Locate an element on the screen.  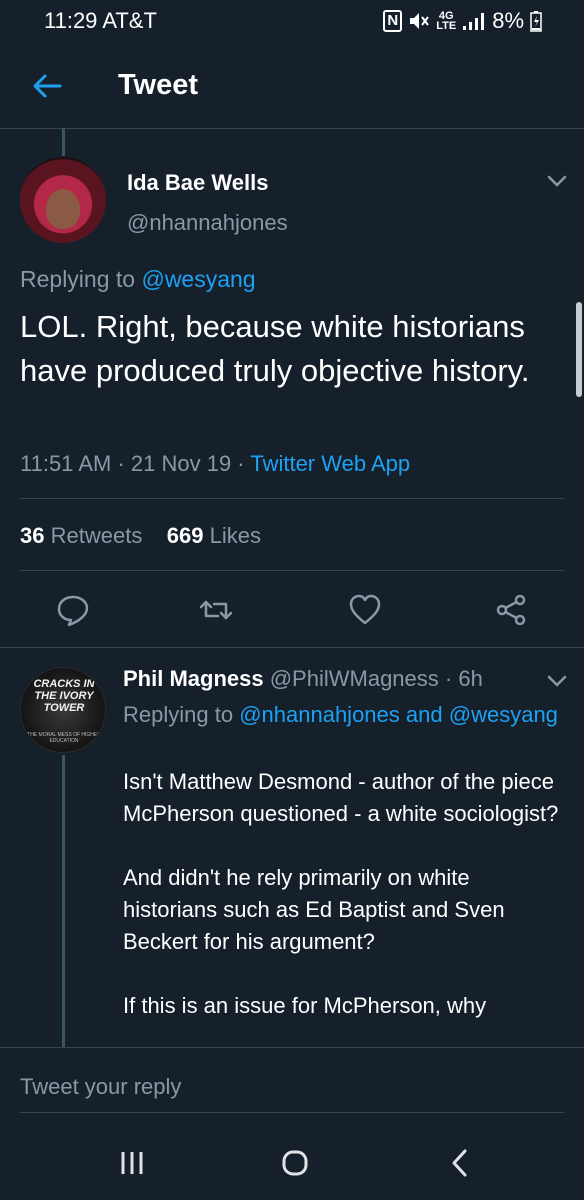
page-title: Tweet is located at coordinates (158, 85).